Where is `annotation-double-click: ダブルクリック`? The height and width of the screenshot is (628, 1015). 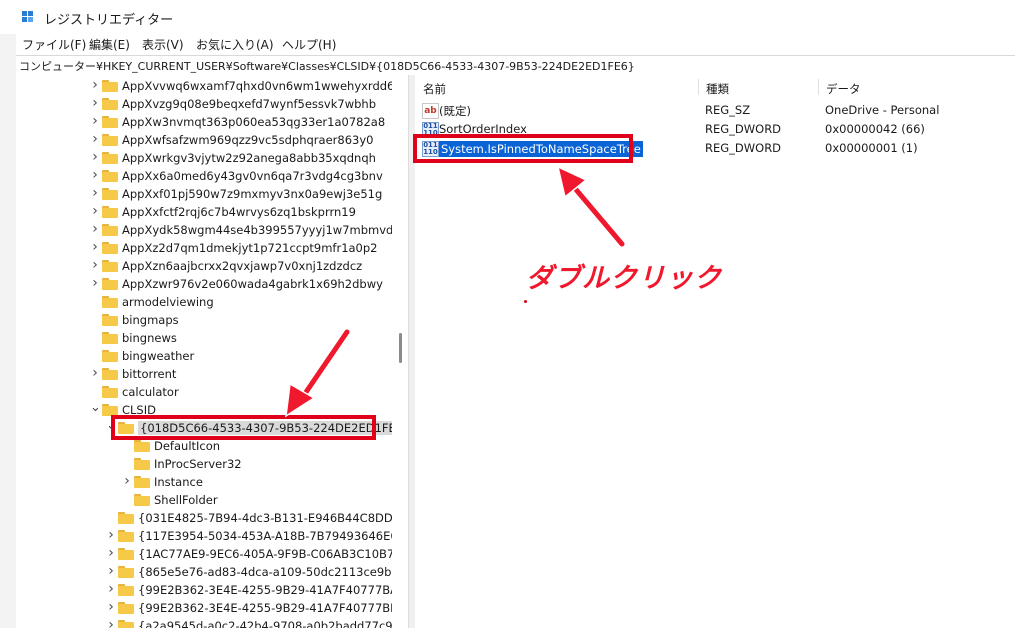 annotation-double-click: ダブルクリック is located at coordinates (624, 278).